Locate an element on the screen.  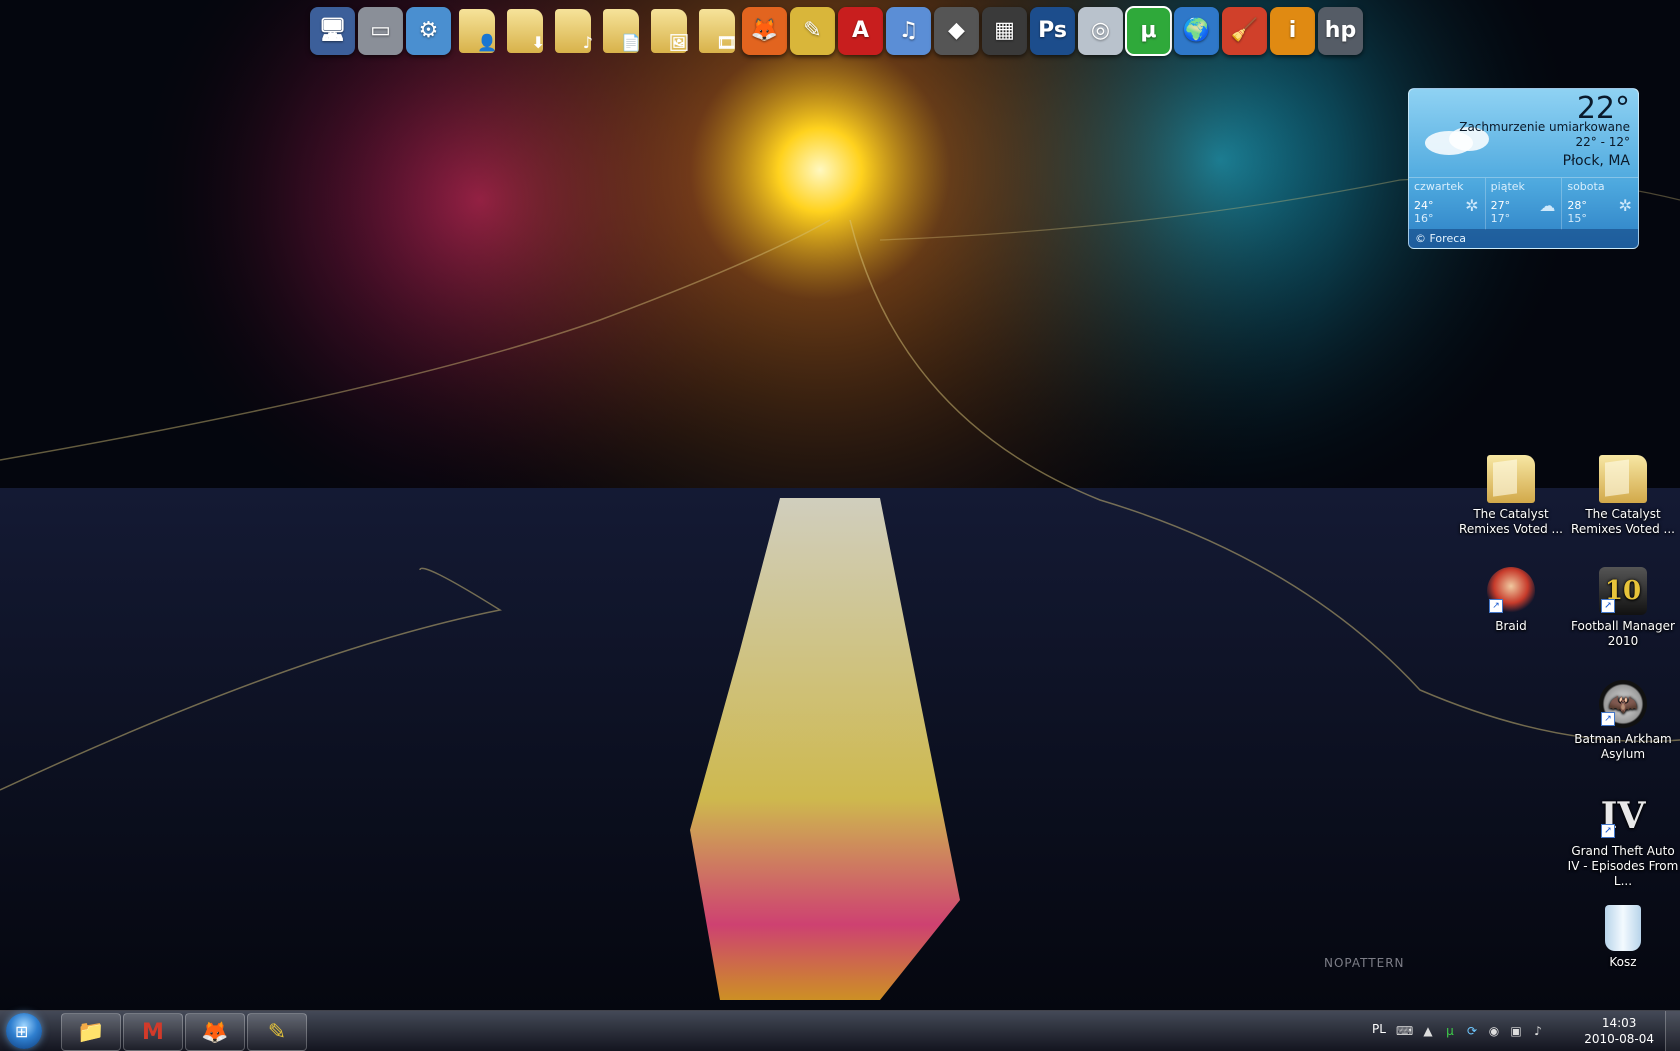
gmail-icon: M is located at coordinates (153, 1032).